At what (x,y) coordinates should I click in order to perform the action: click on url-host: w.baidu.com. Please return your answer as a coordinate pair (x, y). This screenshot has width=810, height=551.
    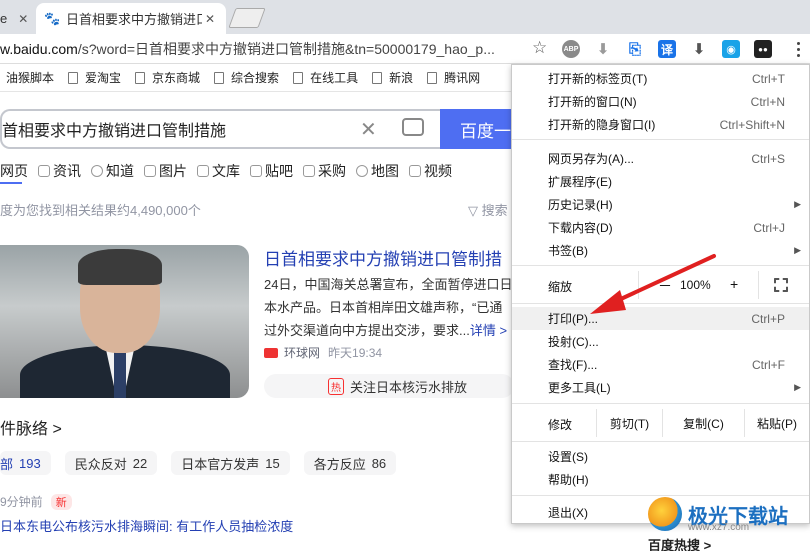
    Looking at the image, I should click on (39, 49).